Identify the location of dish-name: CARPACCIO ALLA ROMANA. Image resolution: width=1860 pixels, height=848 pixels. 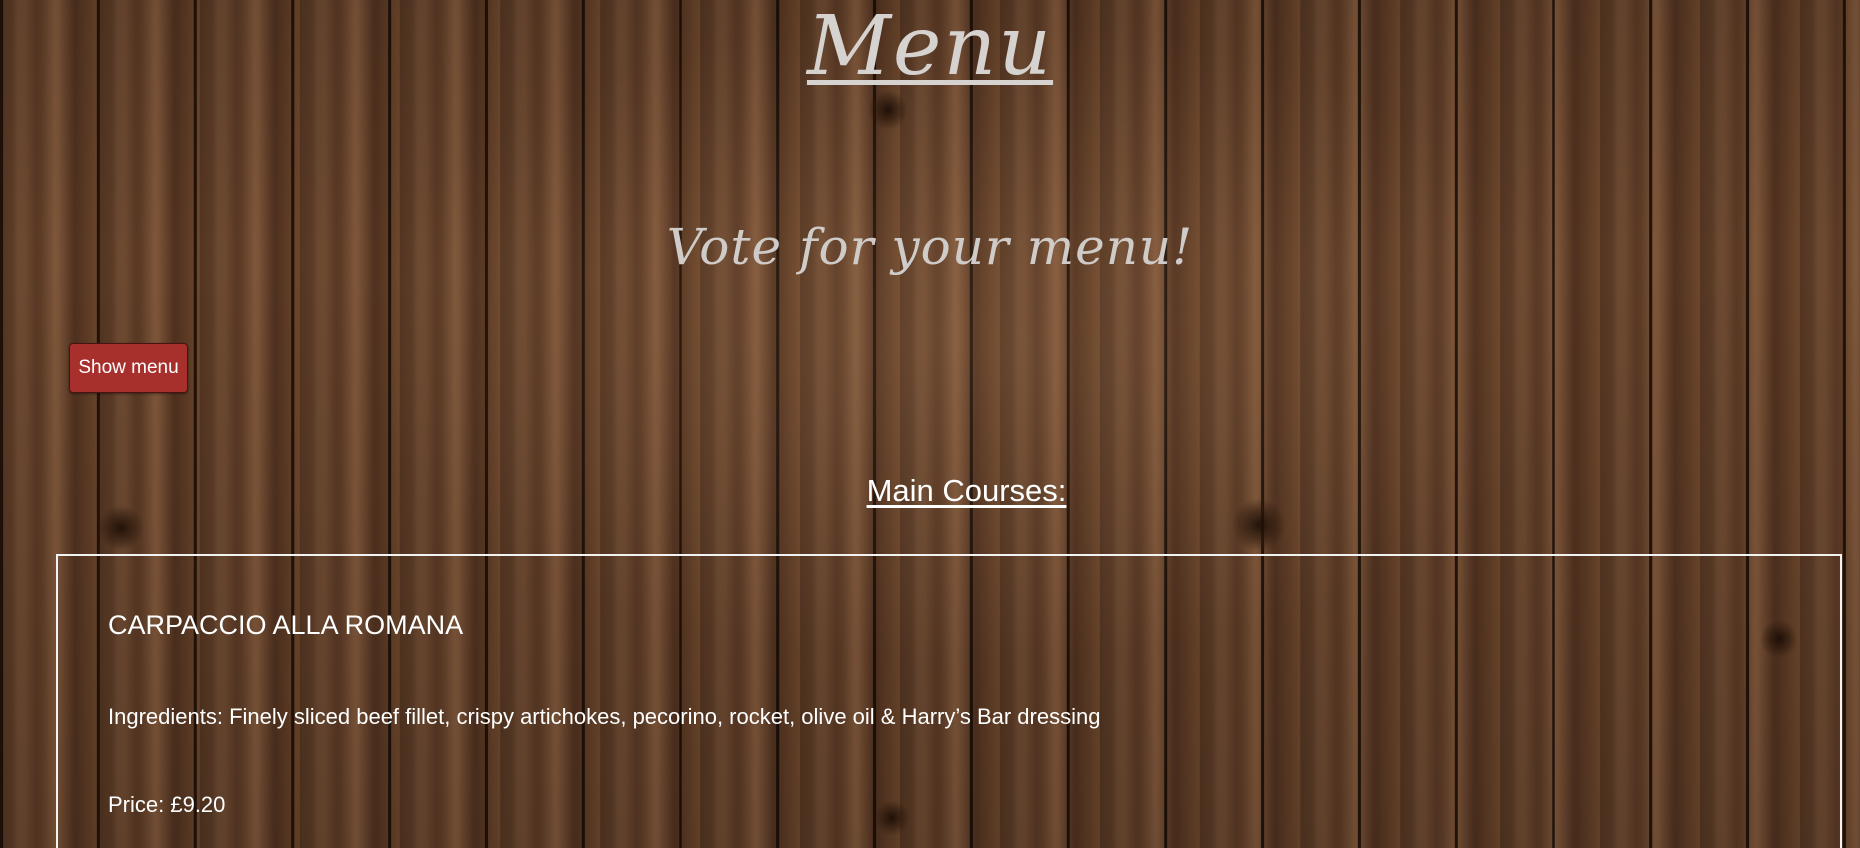
(286, 625).